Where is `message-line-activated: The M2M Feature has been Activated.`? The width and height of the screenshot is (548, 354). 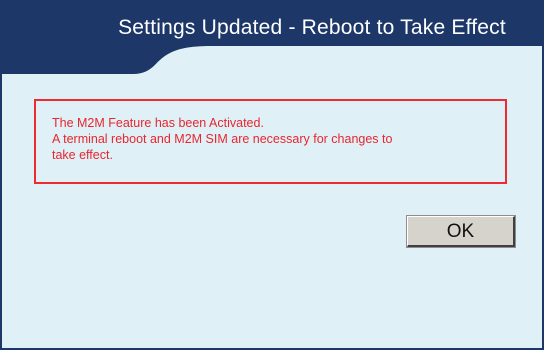 message-line-activated: The M2M Feature has been Activated. is located at coordinates (158, 123).